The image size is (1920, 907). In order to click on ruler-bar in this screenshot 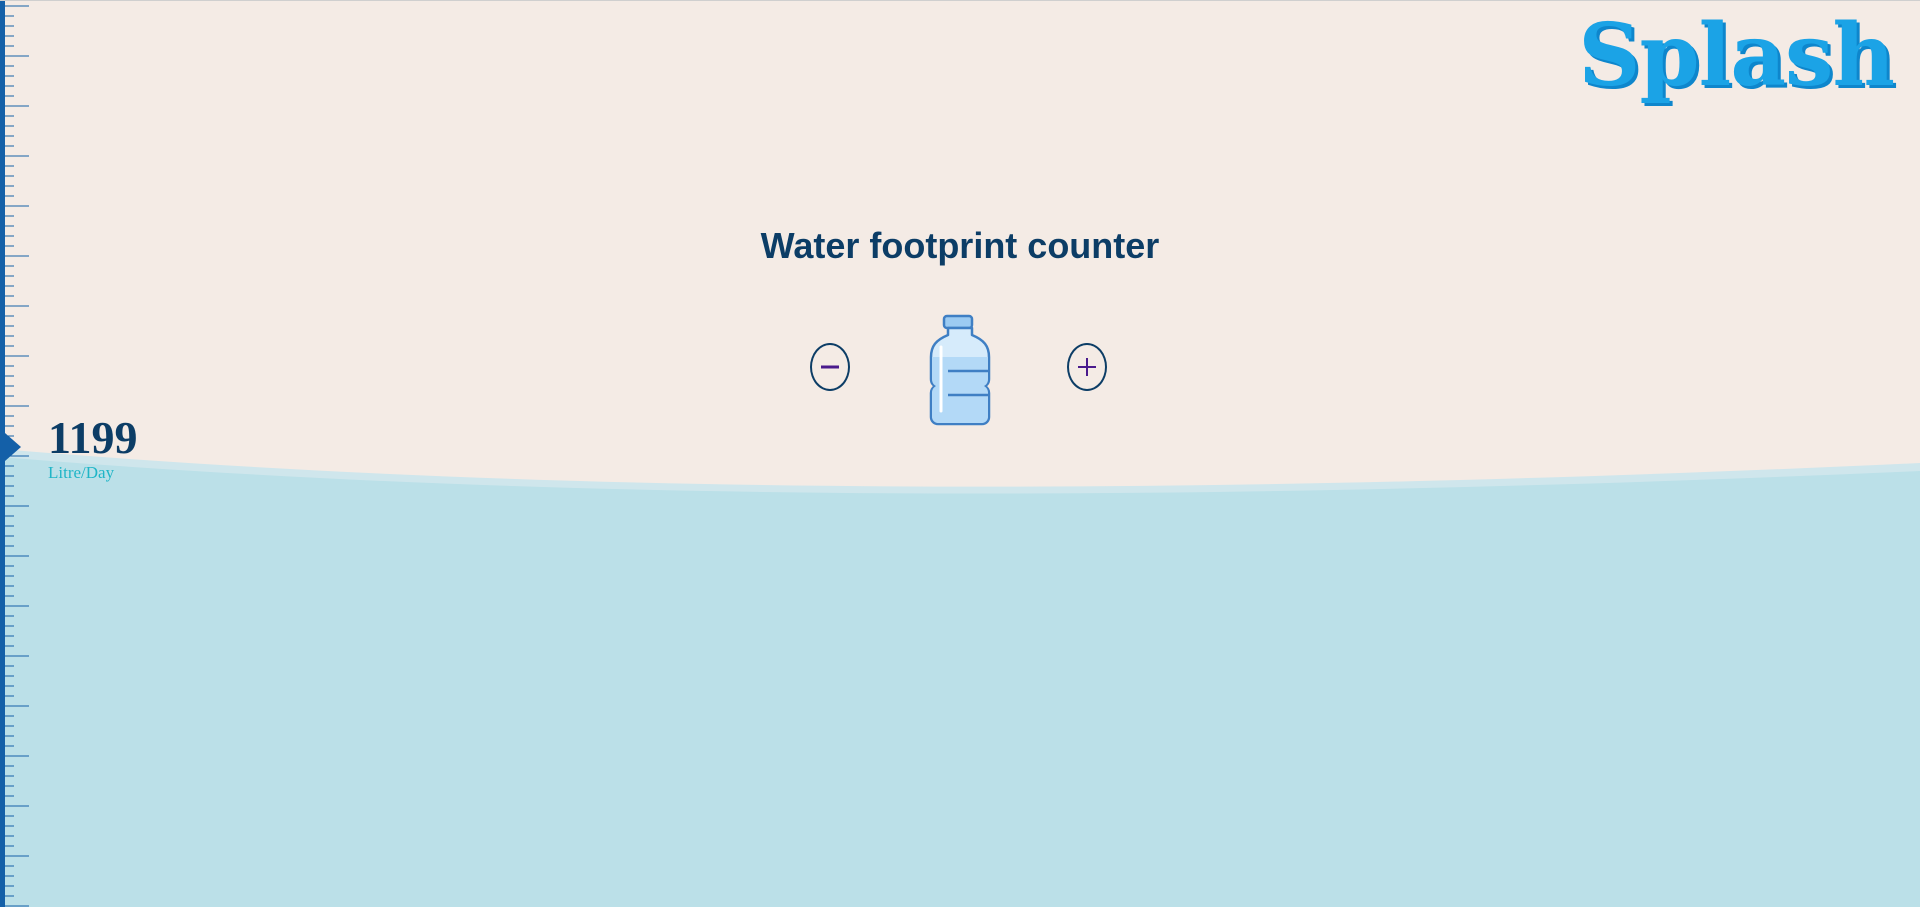, I will do `click(2, 454)`.